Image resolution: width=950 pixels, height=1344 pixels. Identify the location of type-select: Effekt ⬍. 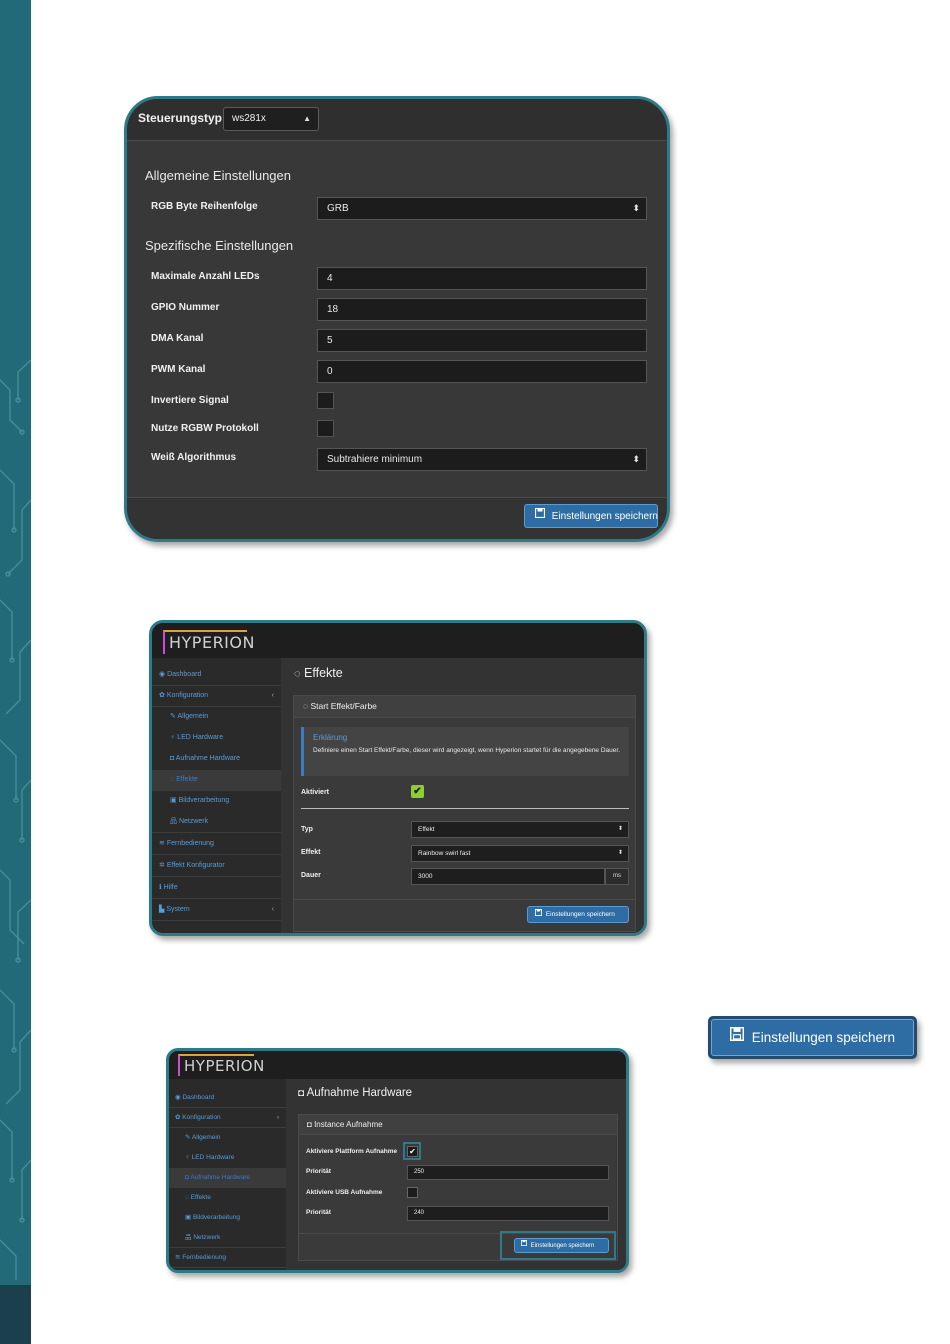
(520, 829).